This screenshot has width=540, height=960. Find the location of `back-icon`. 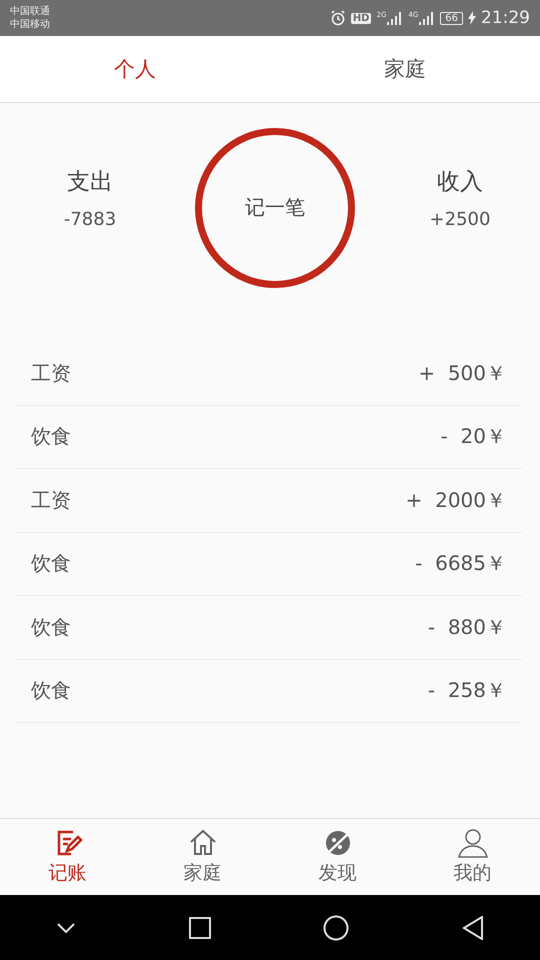

back-icon is located at coordinates (473, 928).